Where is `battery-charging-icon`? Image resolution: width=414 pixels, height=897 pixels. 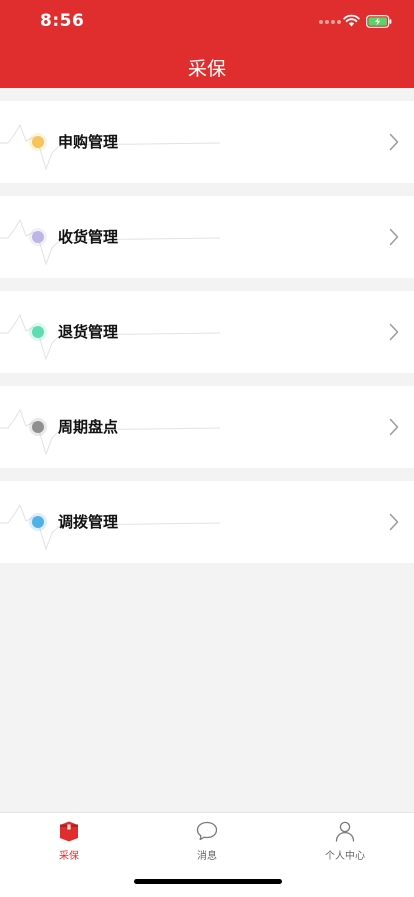
battery-charging-icon is located at coordinates (379, 21).